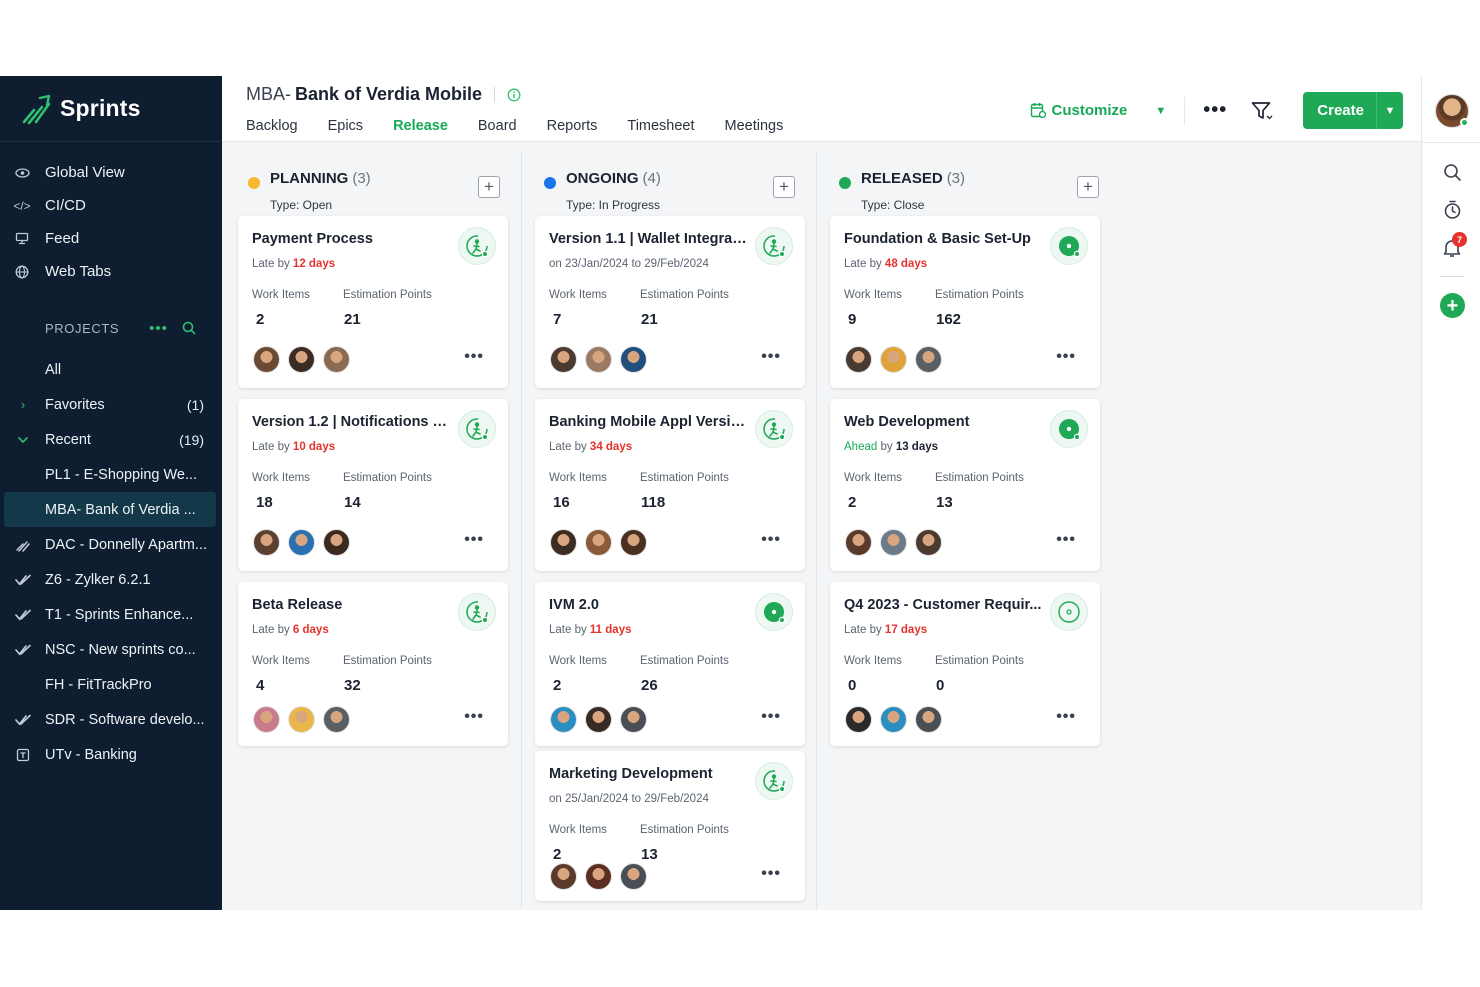  What do you see at coordinates (345, 126) in the screenshot?
I see `tab-epics: Epics` at bounding box center [345, 126].